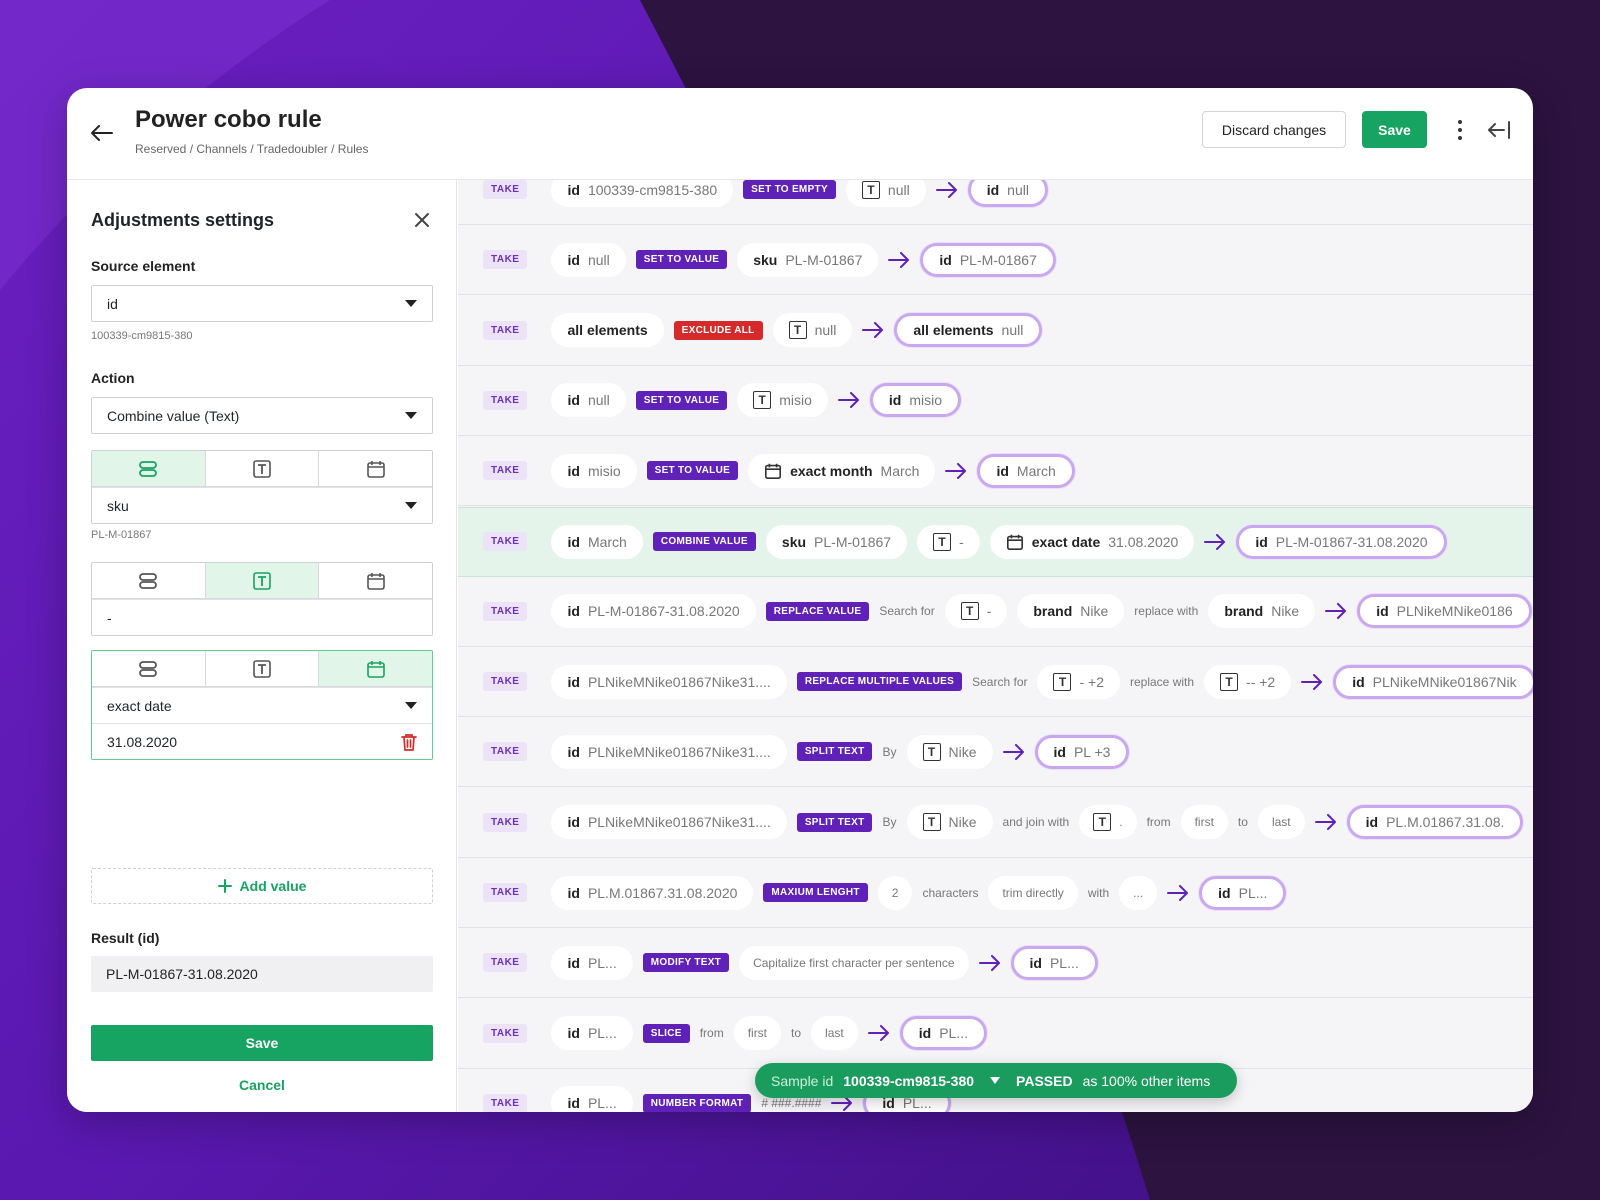 This screenshot has height=1200, width=1600. What do you see at coordinates (995, 1080) in the screenshot?
I see `sample-dropdown-icon` at bounding box center [995, 1080].